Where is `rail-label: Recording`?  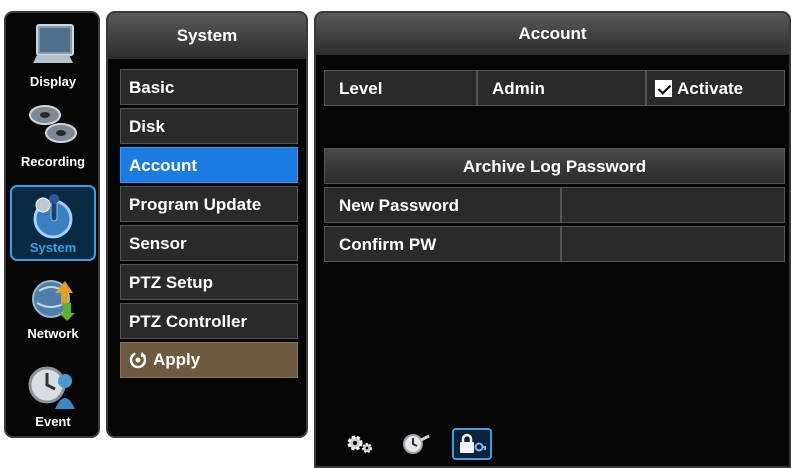 rail-label: Recording is located at coordinates (53, 161).